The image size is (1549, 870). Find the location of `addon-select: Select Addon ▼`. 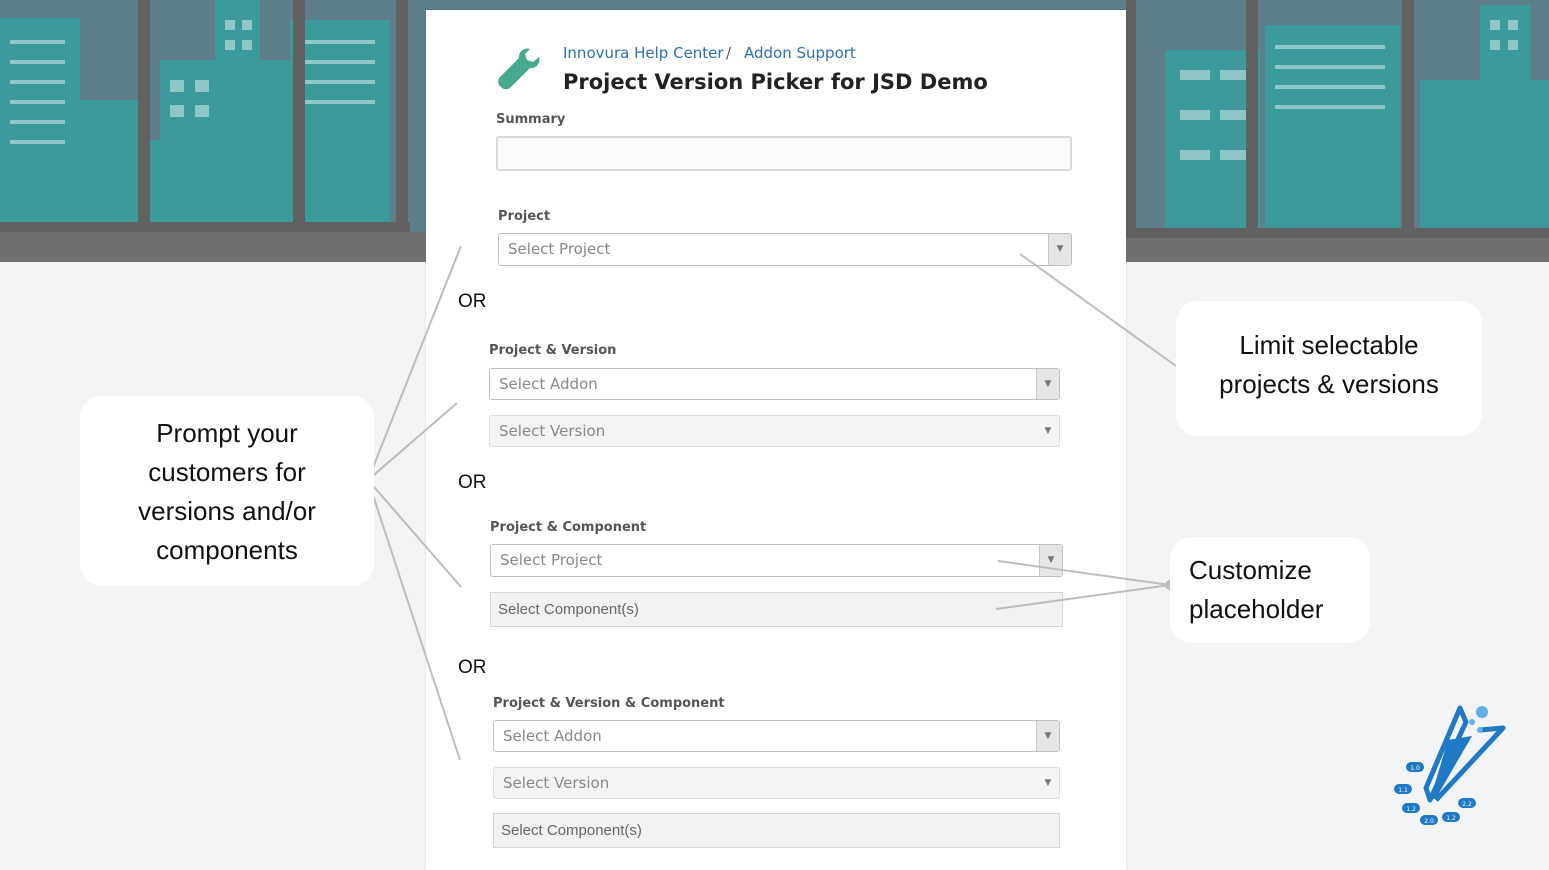

addon-select: Select Addon ▼ is located at coordinates (774, 384).